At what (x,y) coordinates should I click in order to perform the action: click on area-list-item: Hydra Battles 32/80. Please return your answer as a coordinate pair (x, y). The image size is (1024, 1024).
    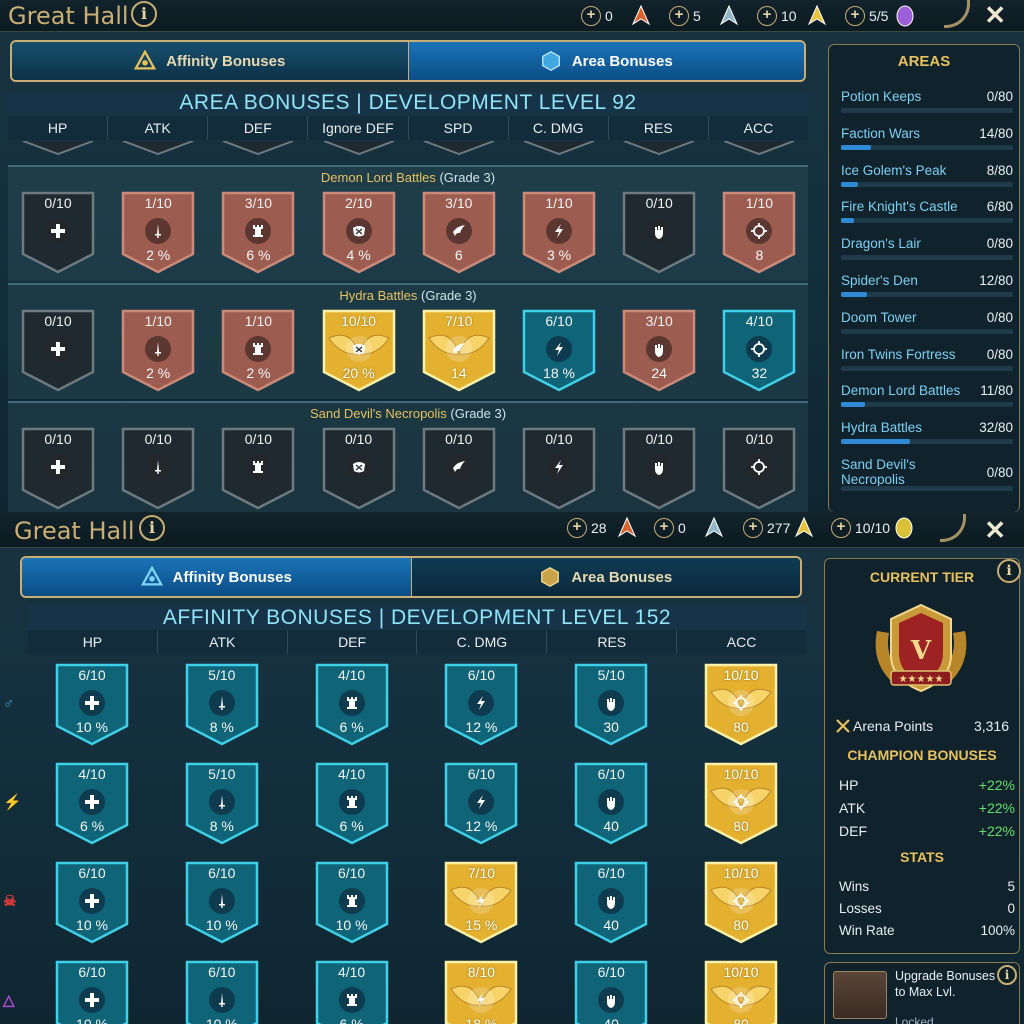
    Looking at the image, I should click on (927, 432).